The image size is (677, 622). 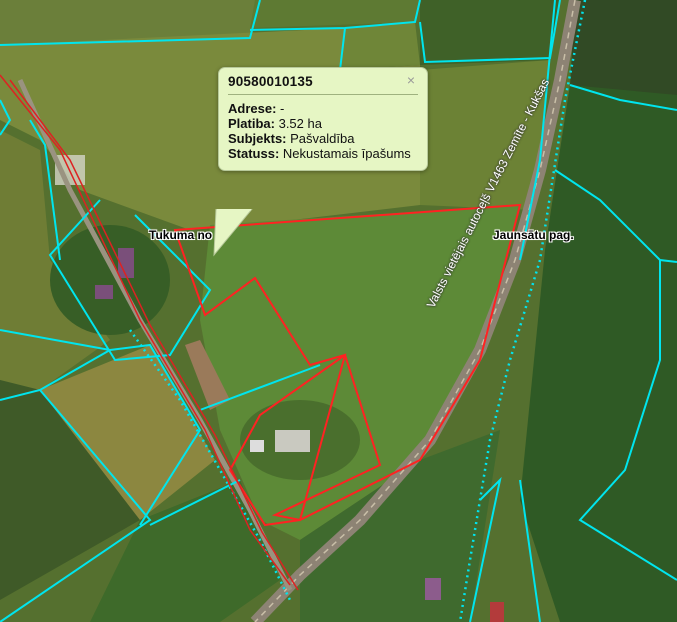 I want to click on building-small, so click(x=257, y=446).